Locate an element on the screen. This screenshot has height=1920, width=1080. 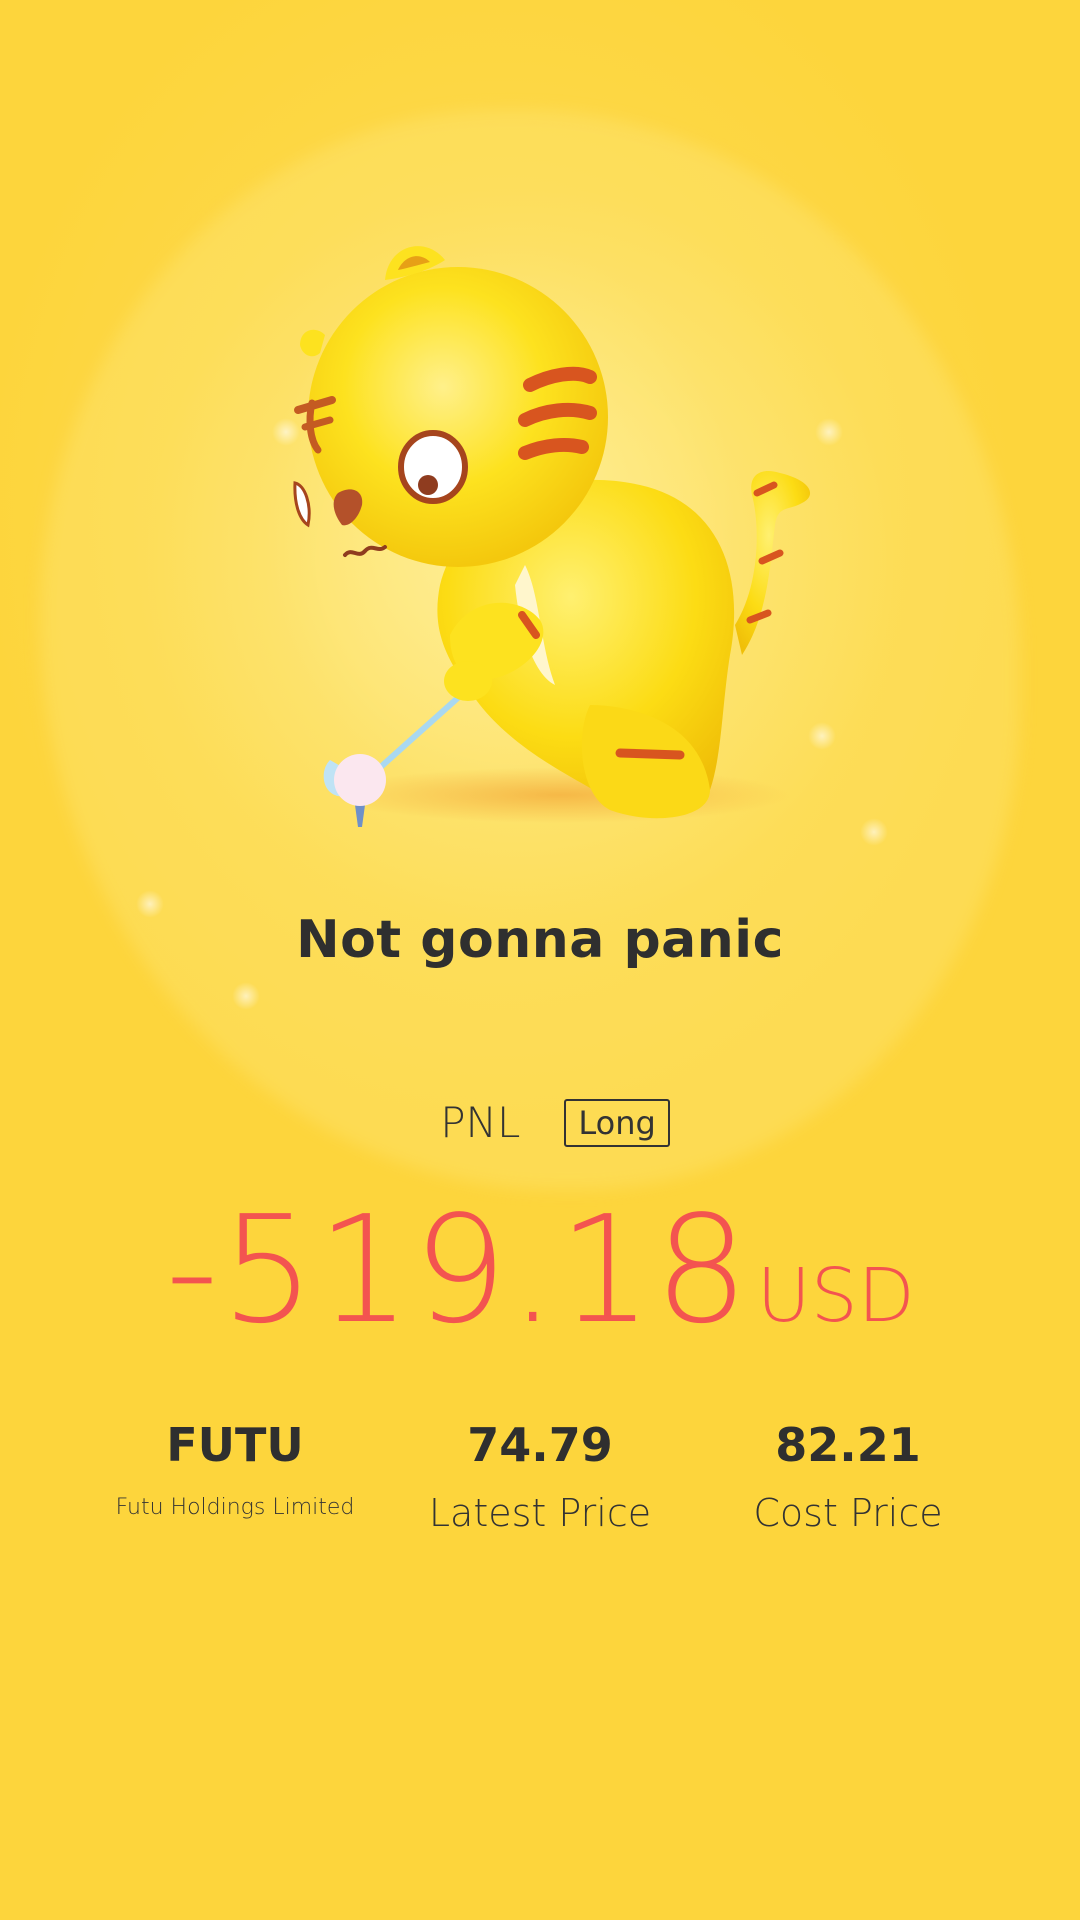
latest-price-value: 74.79 is located at coordinates (540, 1445).